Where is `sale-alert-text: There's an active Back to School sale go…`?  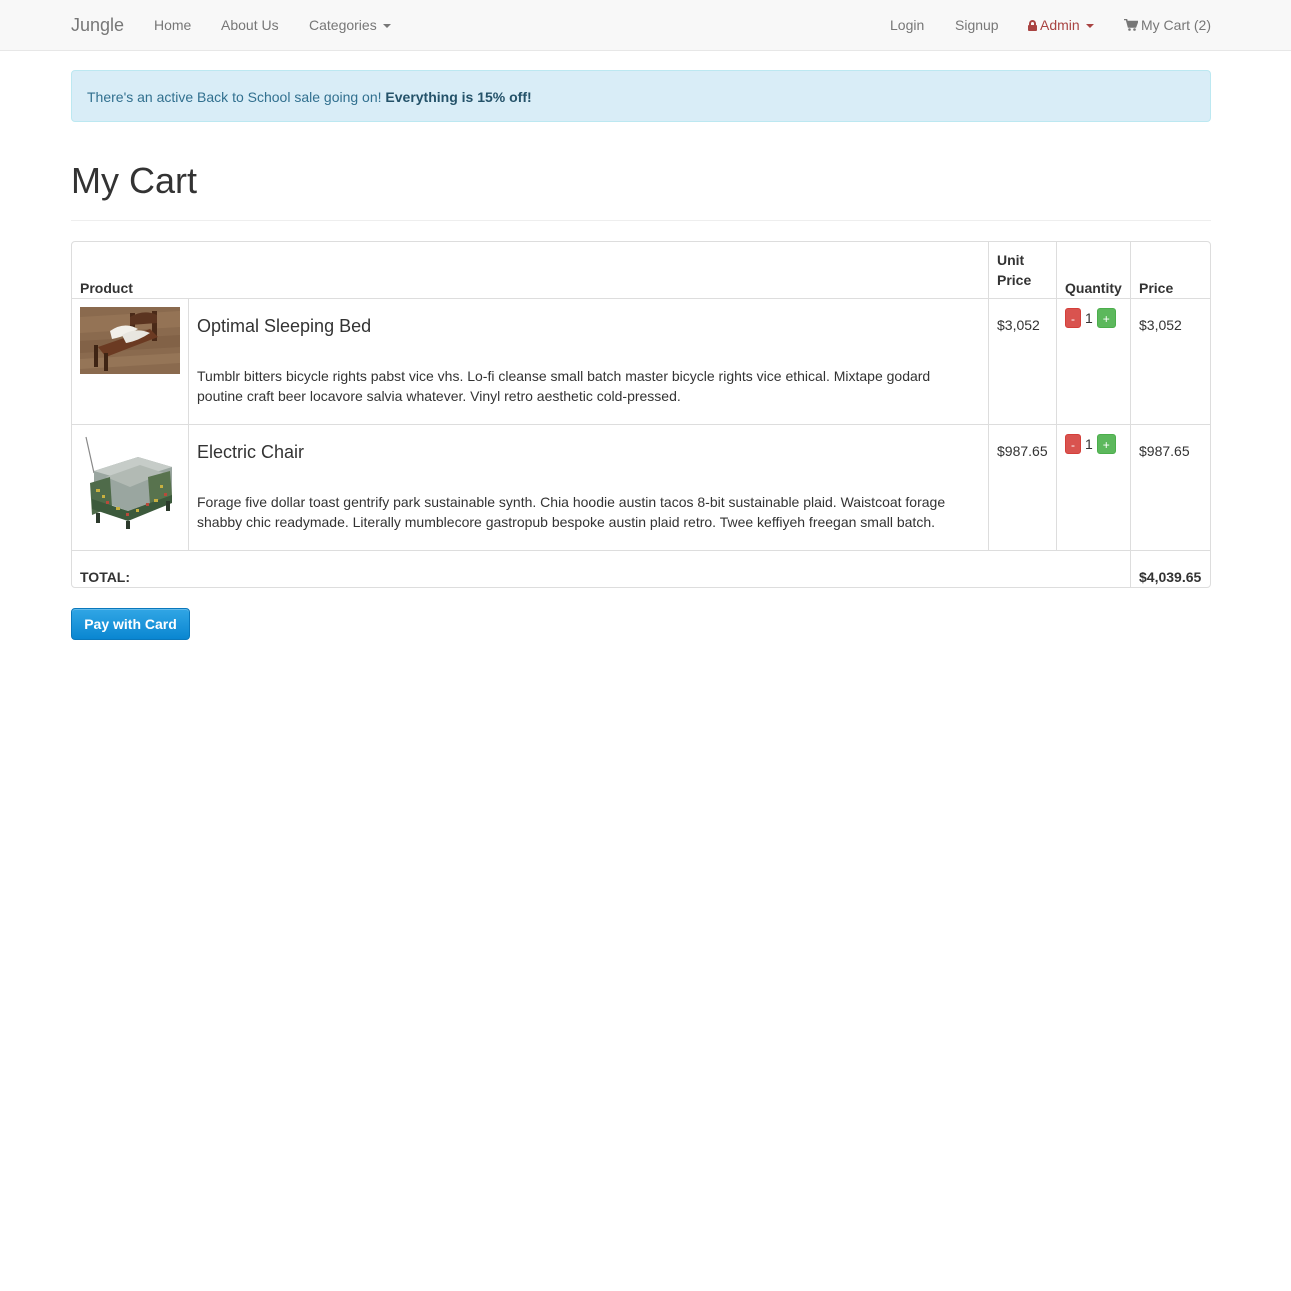 sale-alert-text: There's an active Back to School sale go… is located at coordinates (234, 97).